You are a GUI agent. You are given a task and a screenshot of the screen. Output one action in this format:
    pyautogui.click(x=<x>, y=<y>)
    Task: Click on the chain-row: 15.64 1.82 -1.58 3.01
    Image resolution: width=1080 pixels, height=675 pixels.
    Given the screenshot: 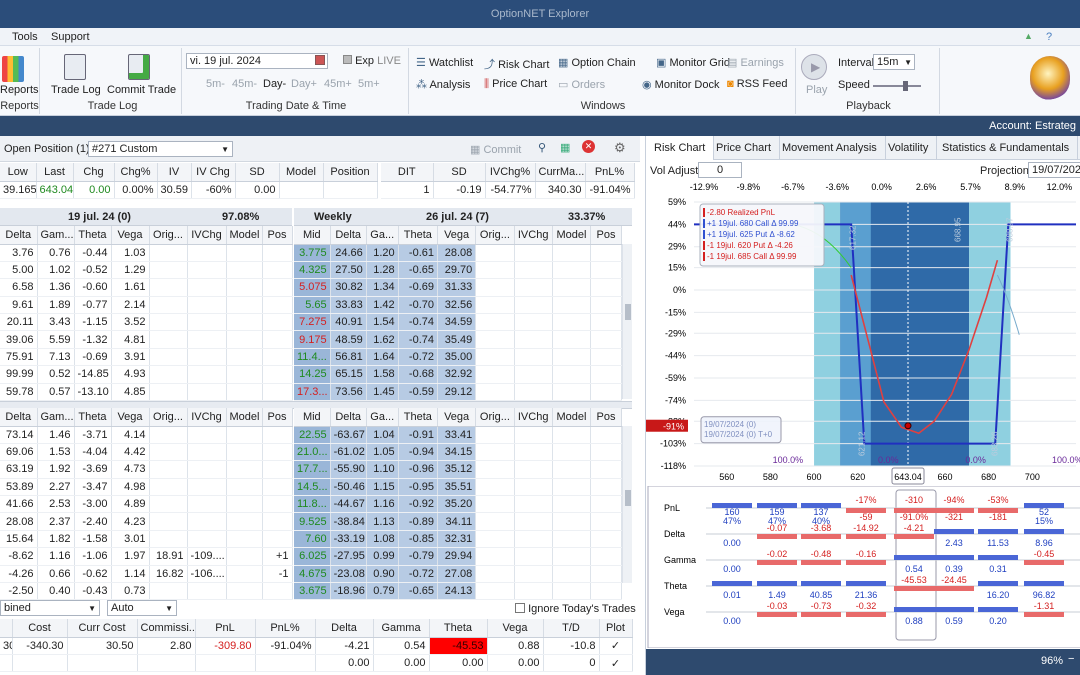 What is the action you would take?
    pyautogui.click(x=146, y=539)
    